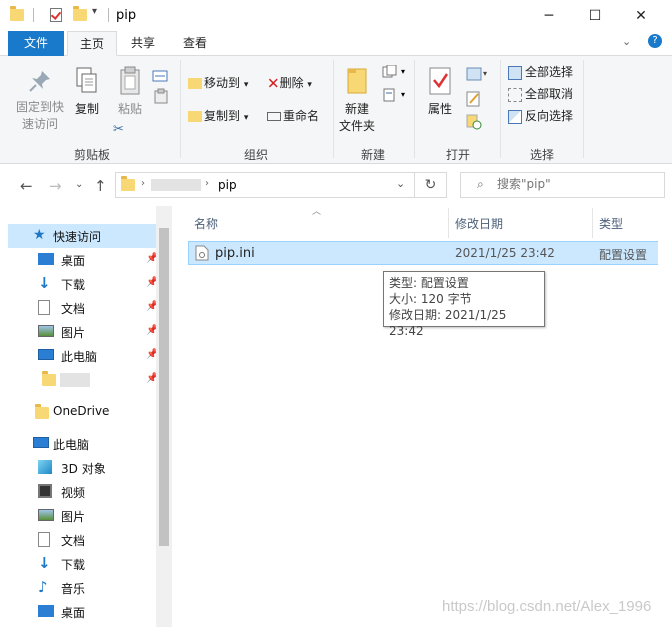 The height and width of the screenshot is (627, 672). I want to click on search-icon: ⌕, so click(480, 184).